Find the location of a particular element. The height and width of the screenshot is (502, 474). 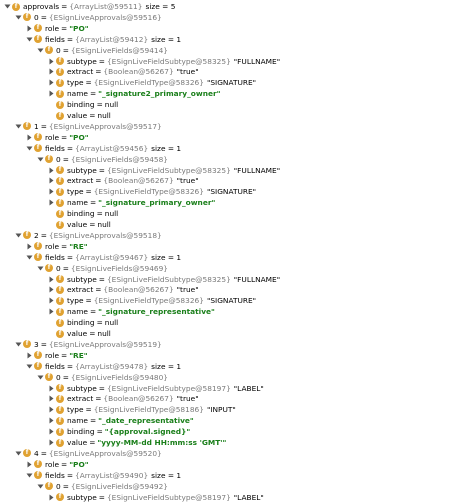

tree-row-36: f extract = {Boolean@56267} "true" is located at coordinates (237, 398).